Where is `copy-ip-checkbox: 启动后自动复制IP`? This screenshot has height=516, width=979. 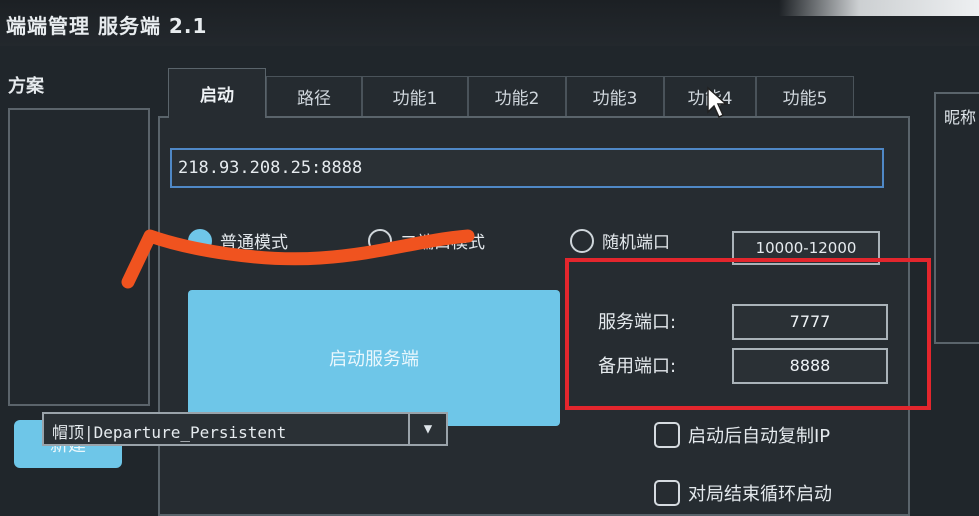
copy-ip-checkbox: 启动后自动复制IP is located at coordinates (742, 435).